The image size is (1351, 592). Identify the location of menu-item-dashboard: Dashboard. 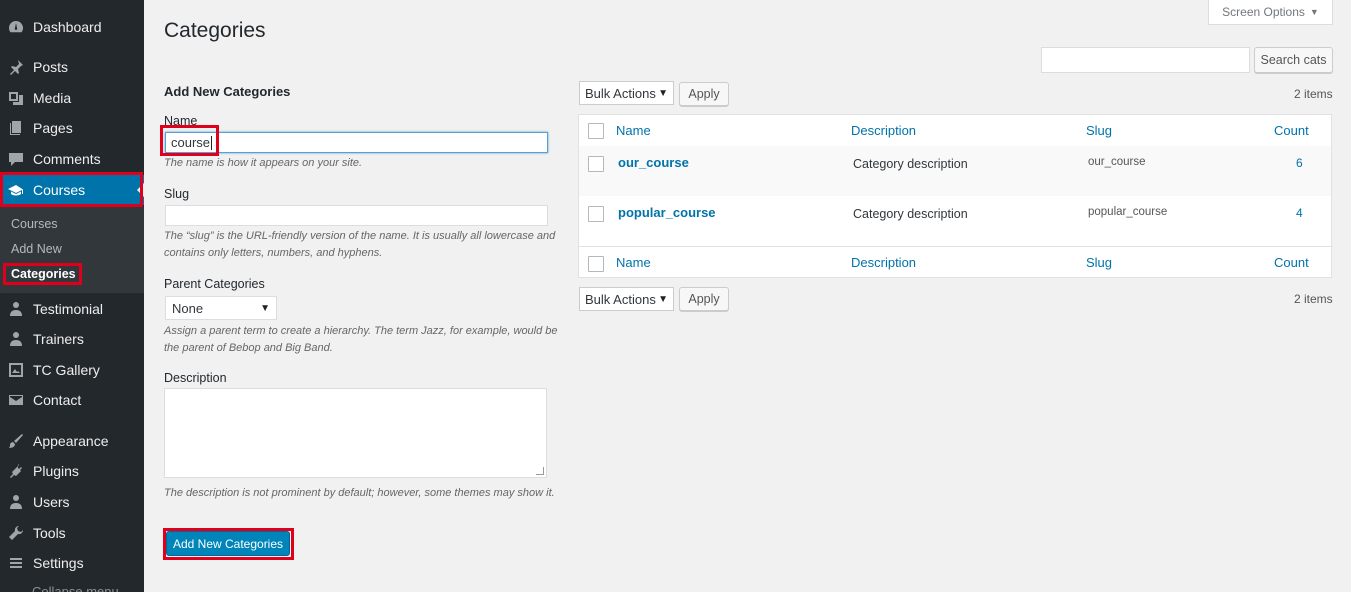
(72, 27).